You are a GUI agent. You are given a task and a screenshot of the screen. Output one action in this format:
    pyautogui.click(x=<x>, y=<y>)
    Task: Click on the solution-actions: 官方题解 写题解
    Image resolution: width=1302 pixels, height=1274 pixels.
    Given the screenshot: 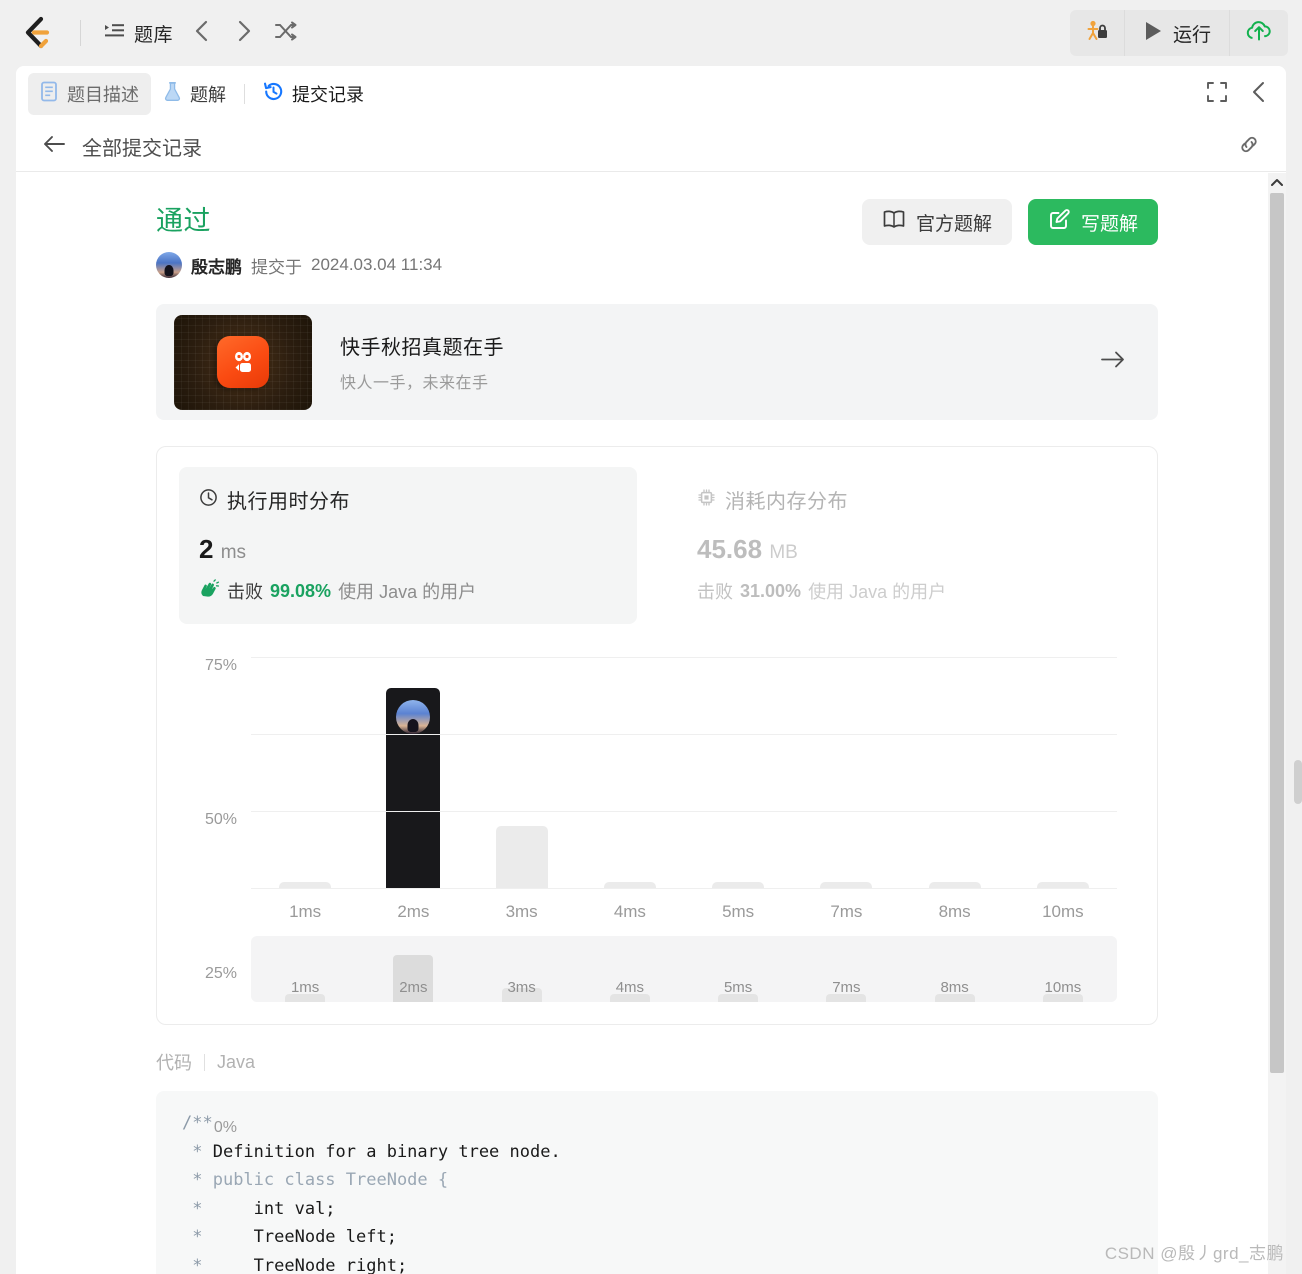 What is the action you would take?
    pyautogui.click(x=1009, y=222)
    